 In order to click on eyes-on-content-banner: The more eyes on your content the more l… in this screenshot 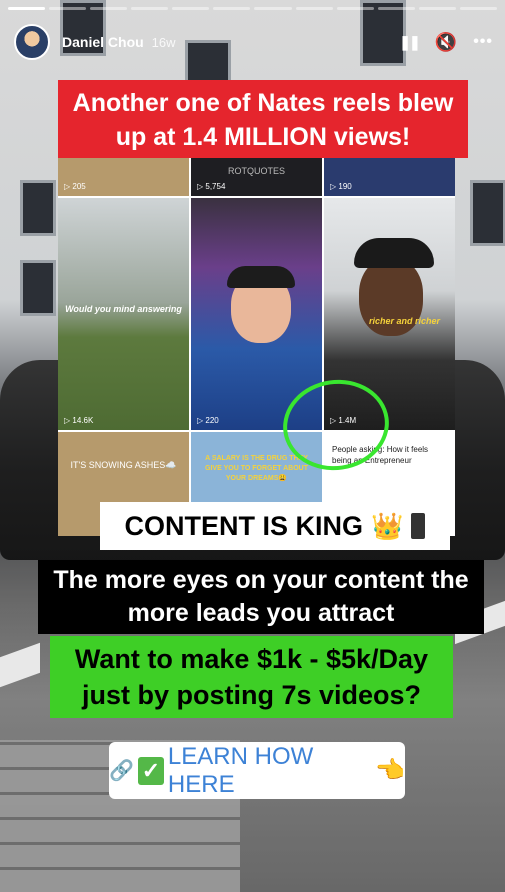, I will do `click(261, 597)`.